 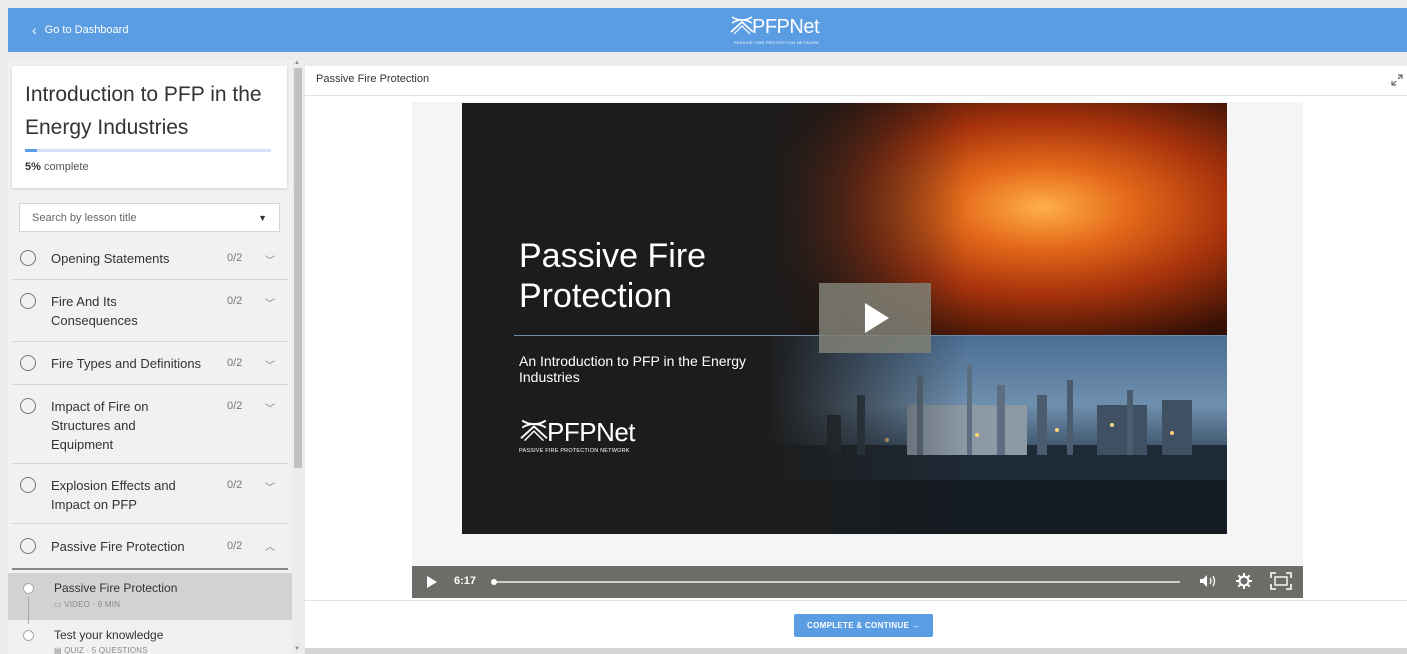 I want to click on brand-name: PFPNet, so click(x=786, y=27).